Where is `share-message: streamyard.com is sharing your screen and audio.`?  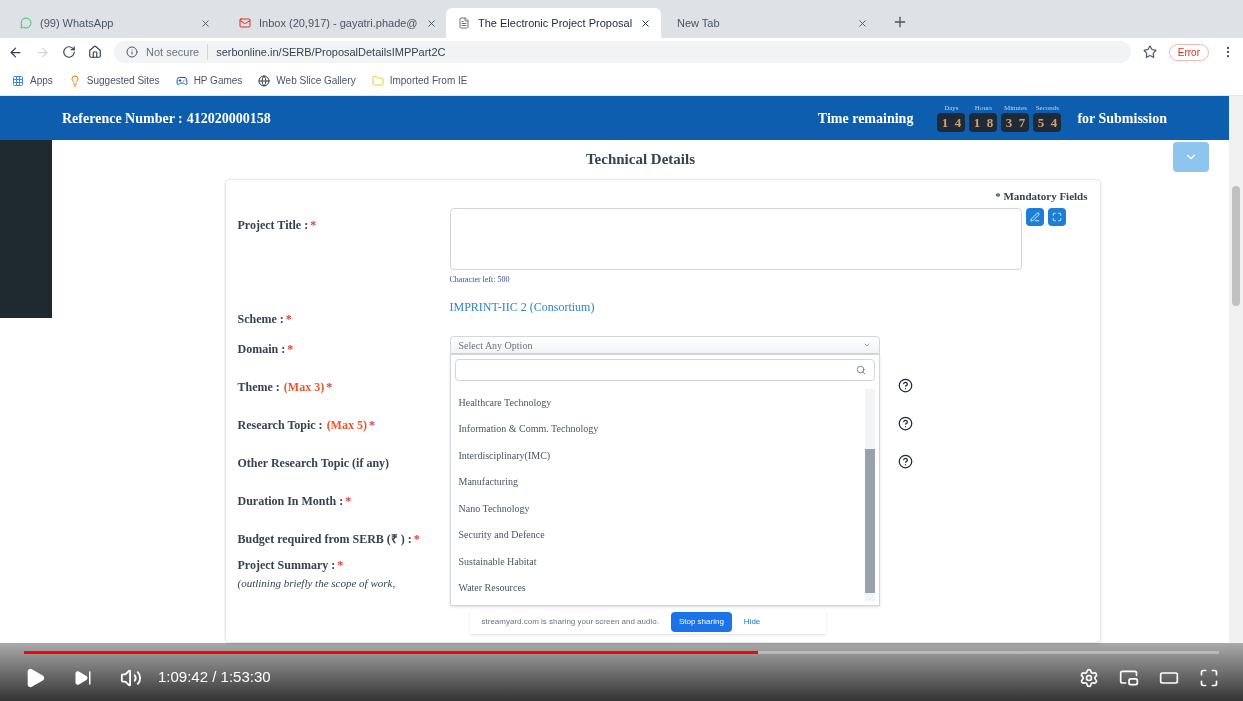 share-message: streamyard.com is sharing your screen and audio. is located at coordinates (570, 622).